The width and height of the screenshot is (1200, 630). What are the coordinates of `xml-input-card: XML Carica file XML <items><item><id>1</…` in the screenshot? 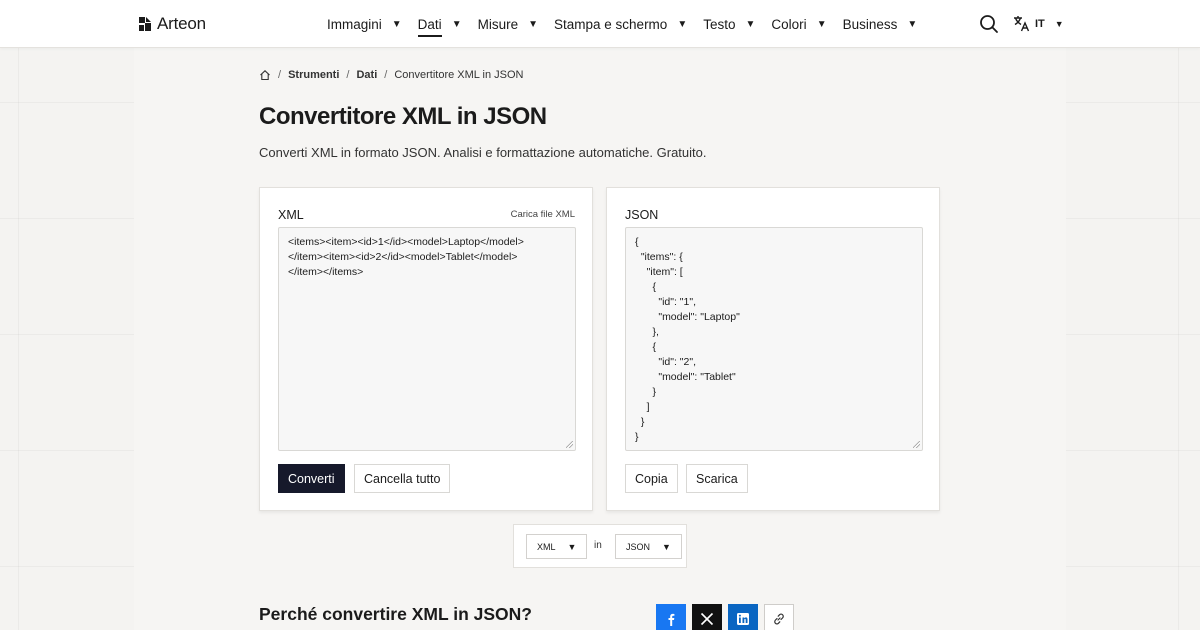 It's located at (426, 349).